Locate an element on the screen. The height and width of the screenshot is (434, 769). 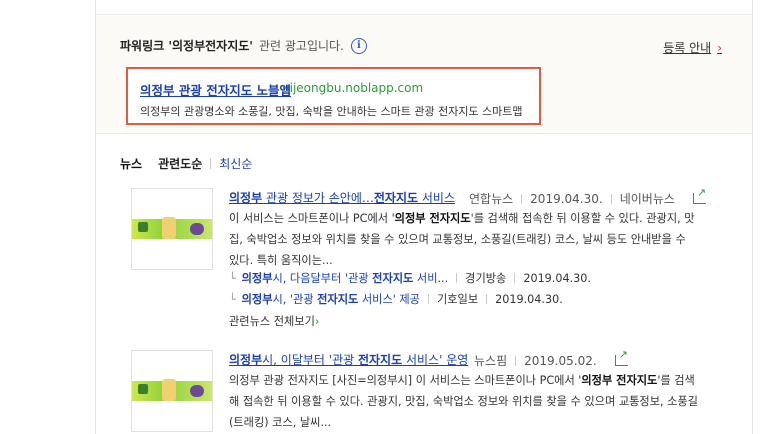
left-margin is located at coordinates (47, 217).